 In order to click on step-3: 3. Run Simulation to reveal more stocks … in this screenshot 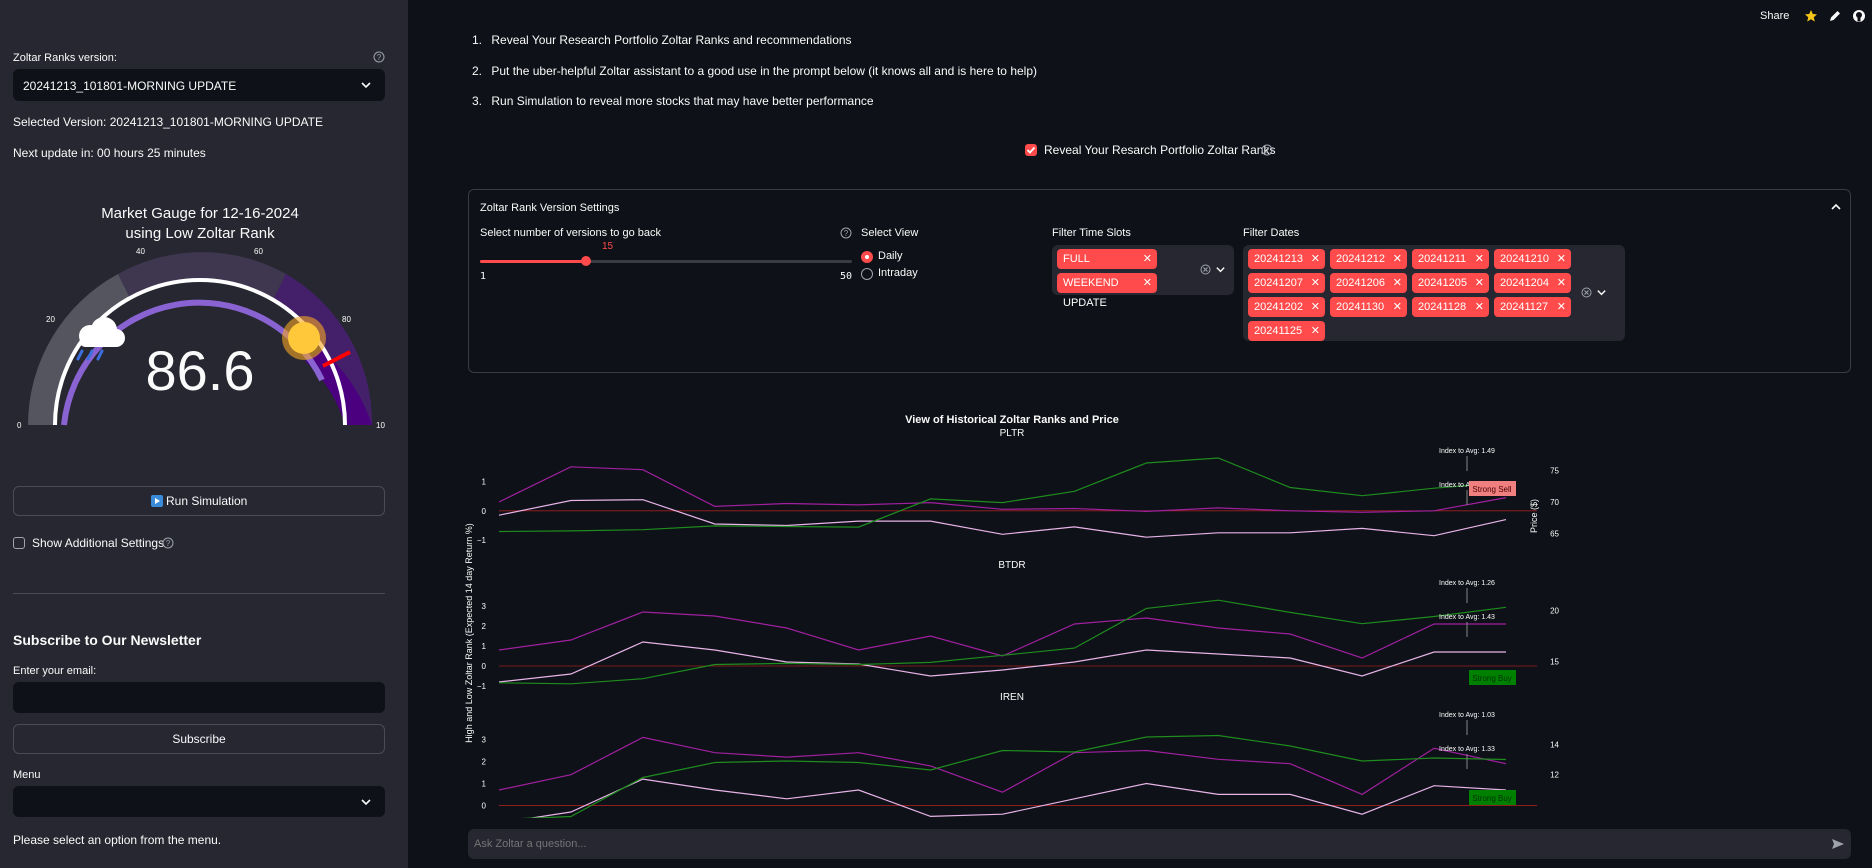, I will do `click(673, 101)`.